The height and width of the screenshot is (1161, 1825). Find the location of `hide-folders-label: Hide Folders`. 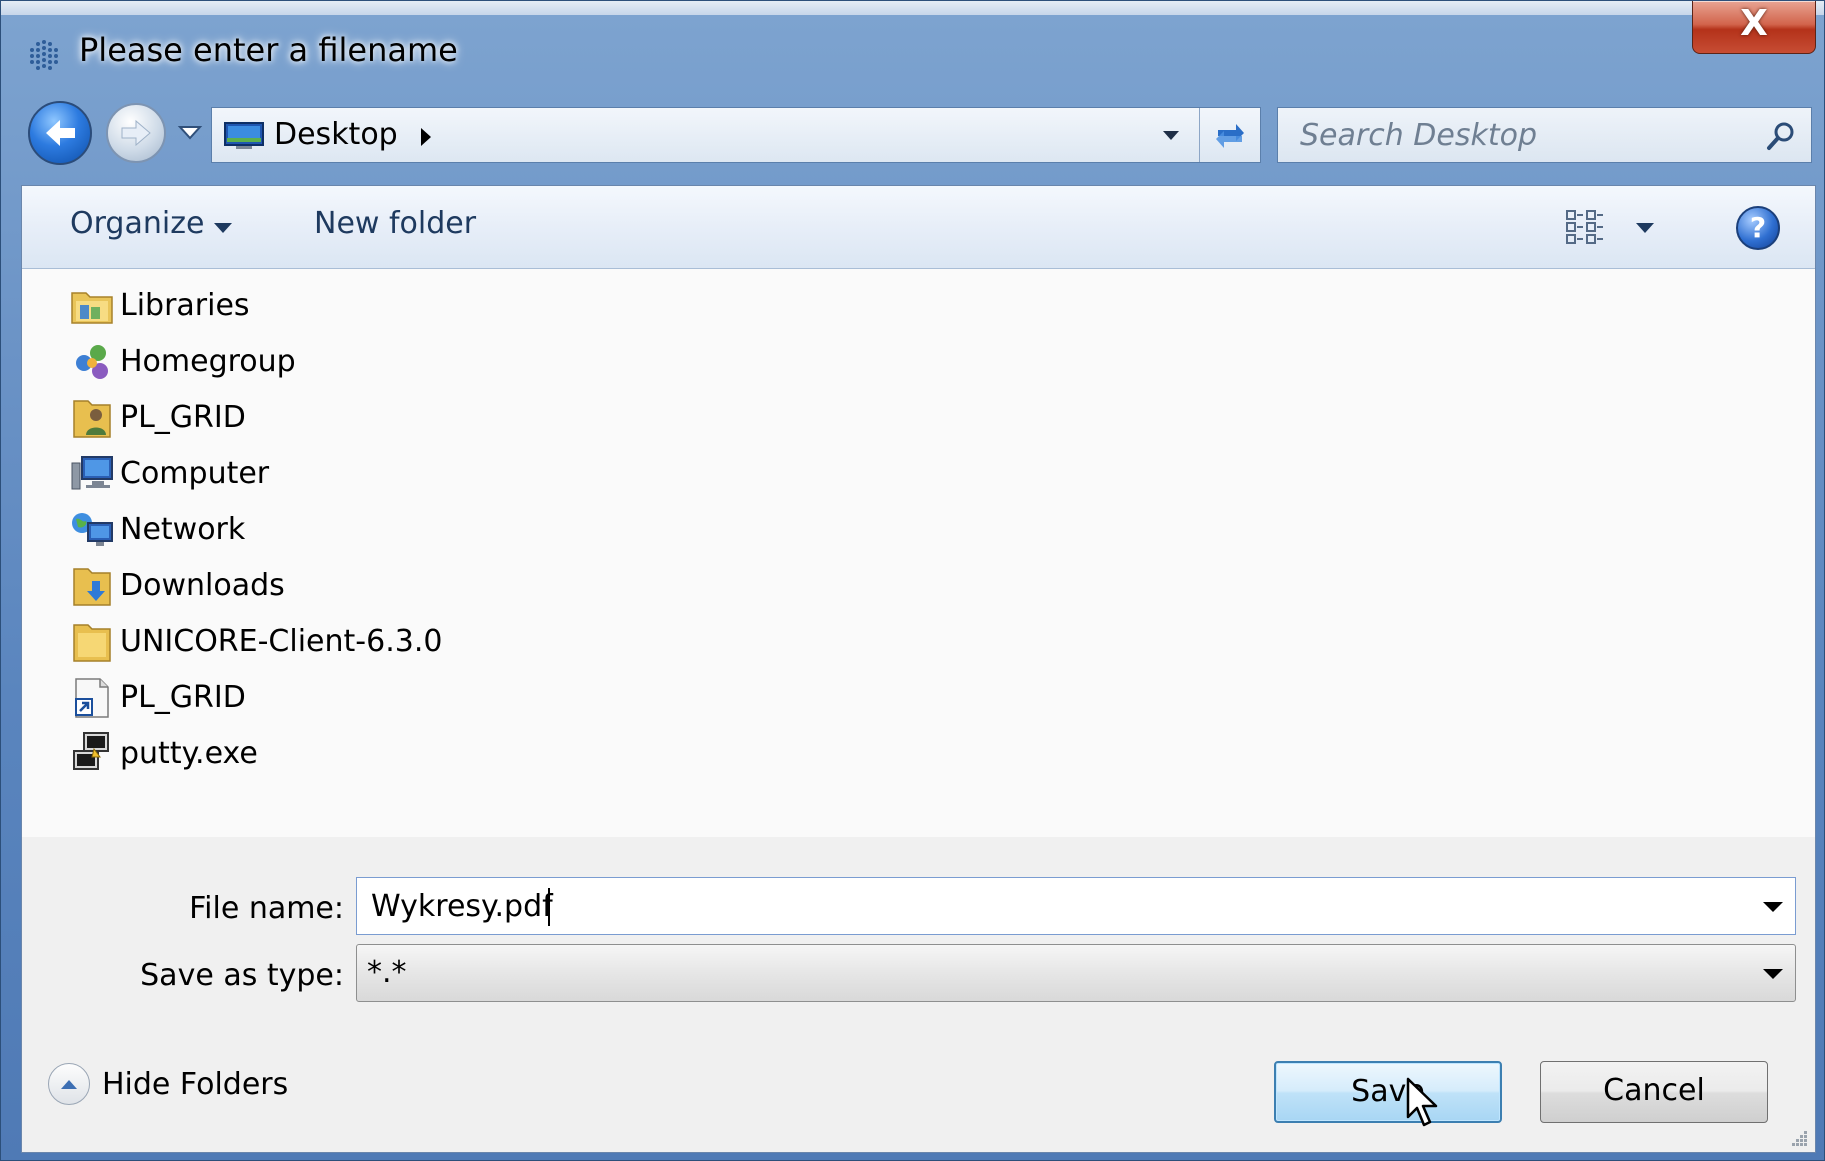

hide-folders-label: Hide Folders is located at coordinates (195, 1084).